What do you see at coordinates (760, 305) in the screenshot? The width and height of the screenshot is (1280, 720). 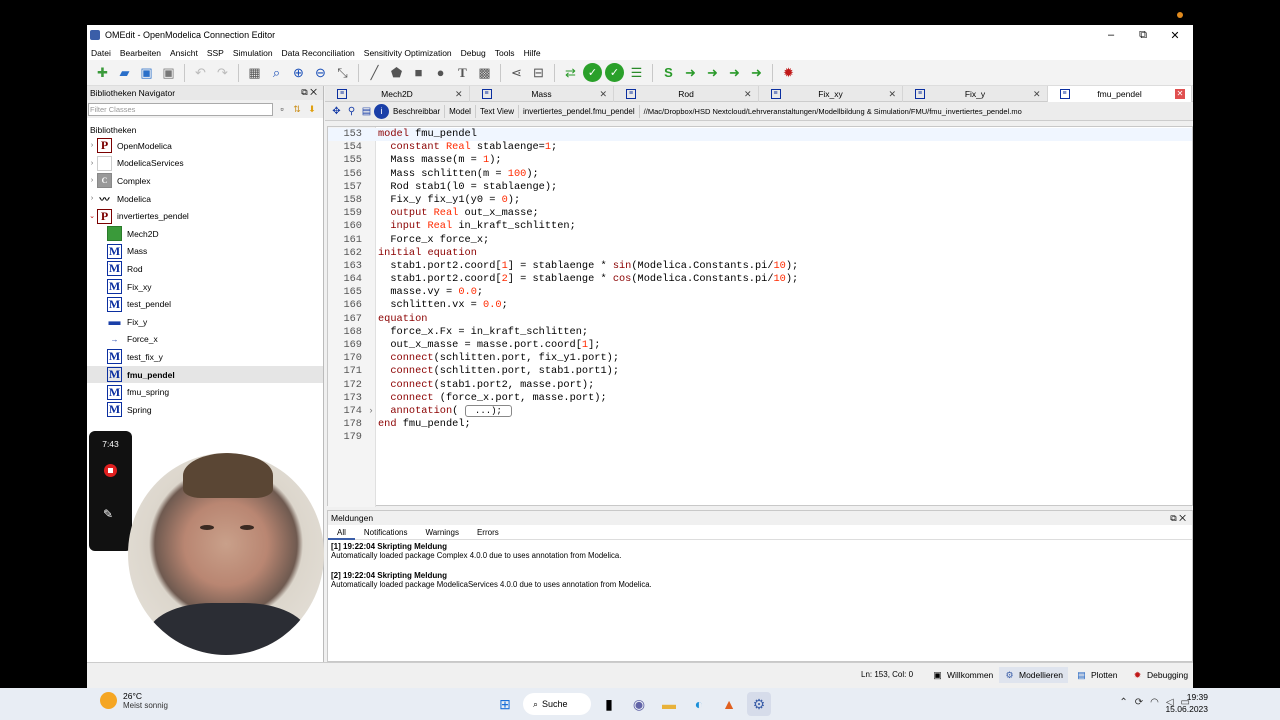 I see `code-line: 166 schlitten.vx = 0.0;` at bounding box center [760, 305].